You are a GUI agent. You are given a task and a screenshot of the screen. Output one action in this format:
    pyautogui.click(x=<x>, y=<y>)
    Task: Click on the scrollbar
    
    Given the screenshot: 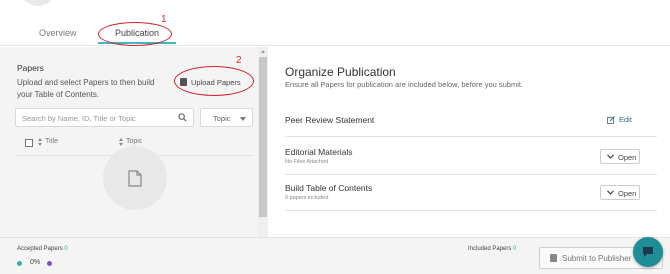 What is the action you would take?
    pyautogui.click(x=263, y=142)
    